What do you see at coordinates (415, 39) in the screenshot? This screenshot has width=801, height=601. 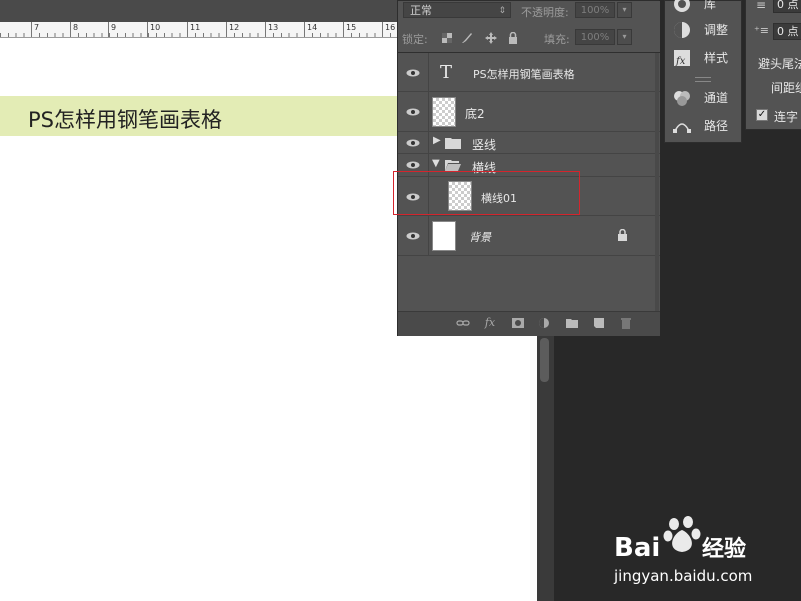 I see `lock-label: 锁定:` at bounding box center [415, 39].